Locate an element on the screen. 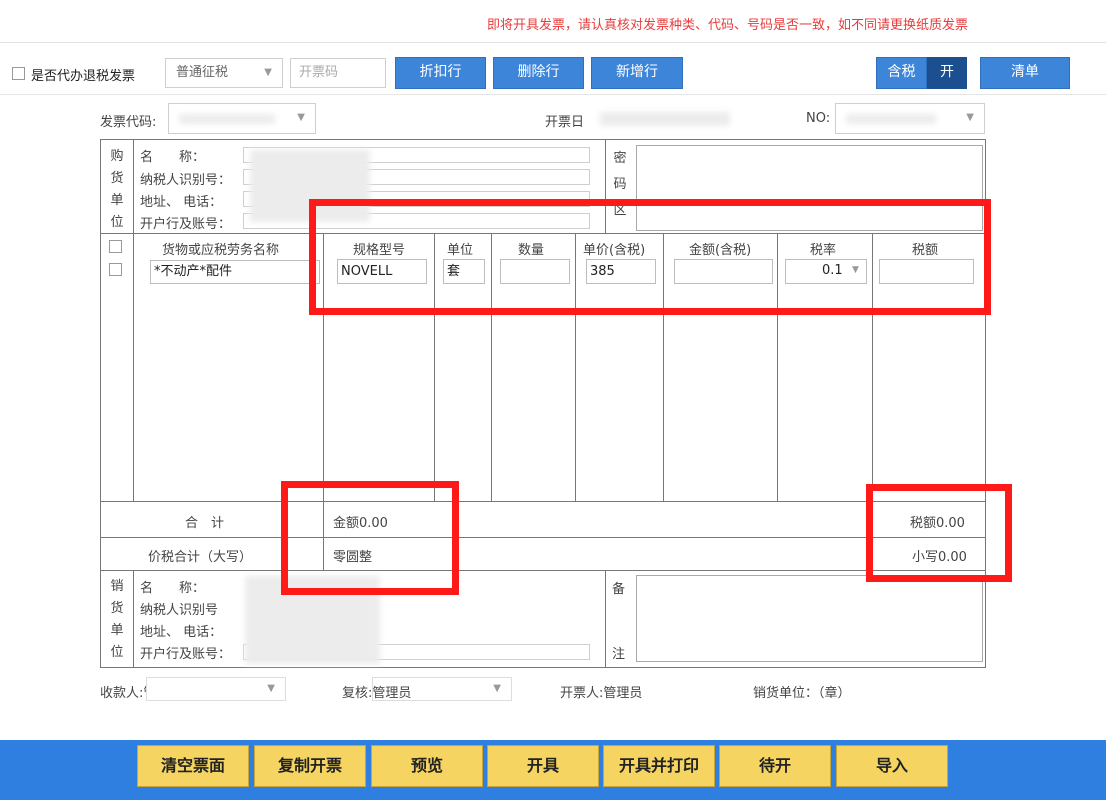  seller-name-label: 名 称： is located at coordinates (173, 588).